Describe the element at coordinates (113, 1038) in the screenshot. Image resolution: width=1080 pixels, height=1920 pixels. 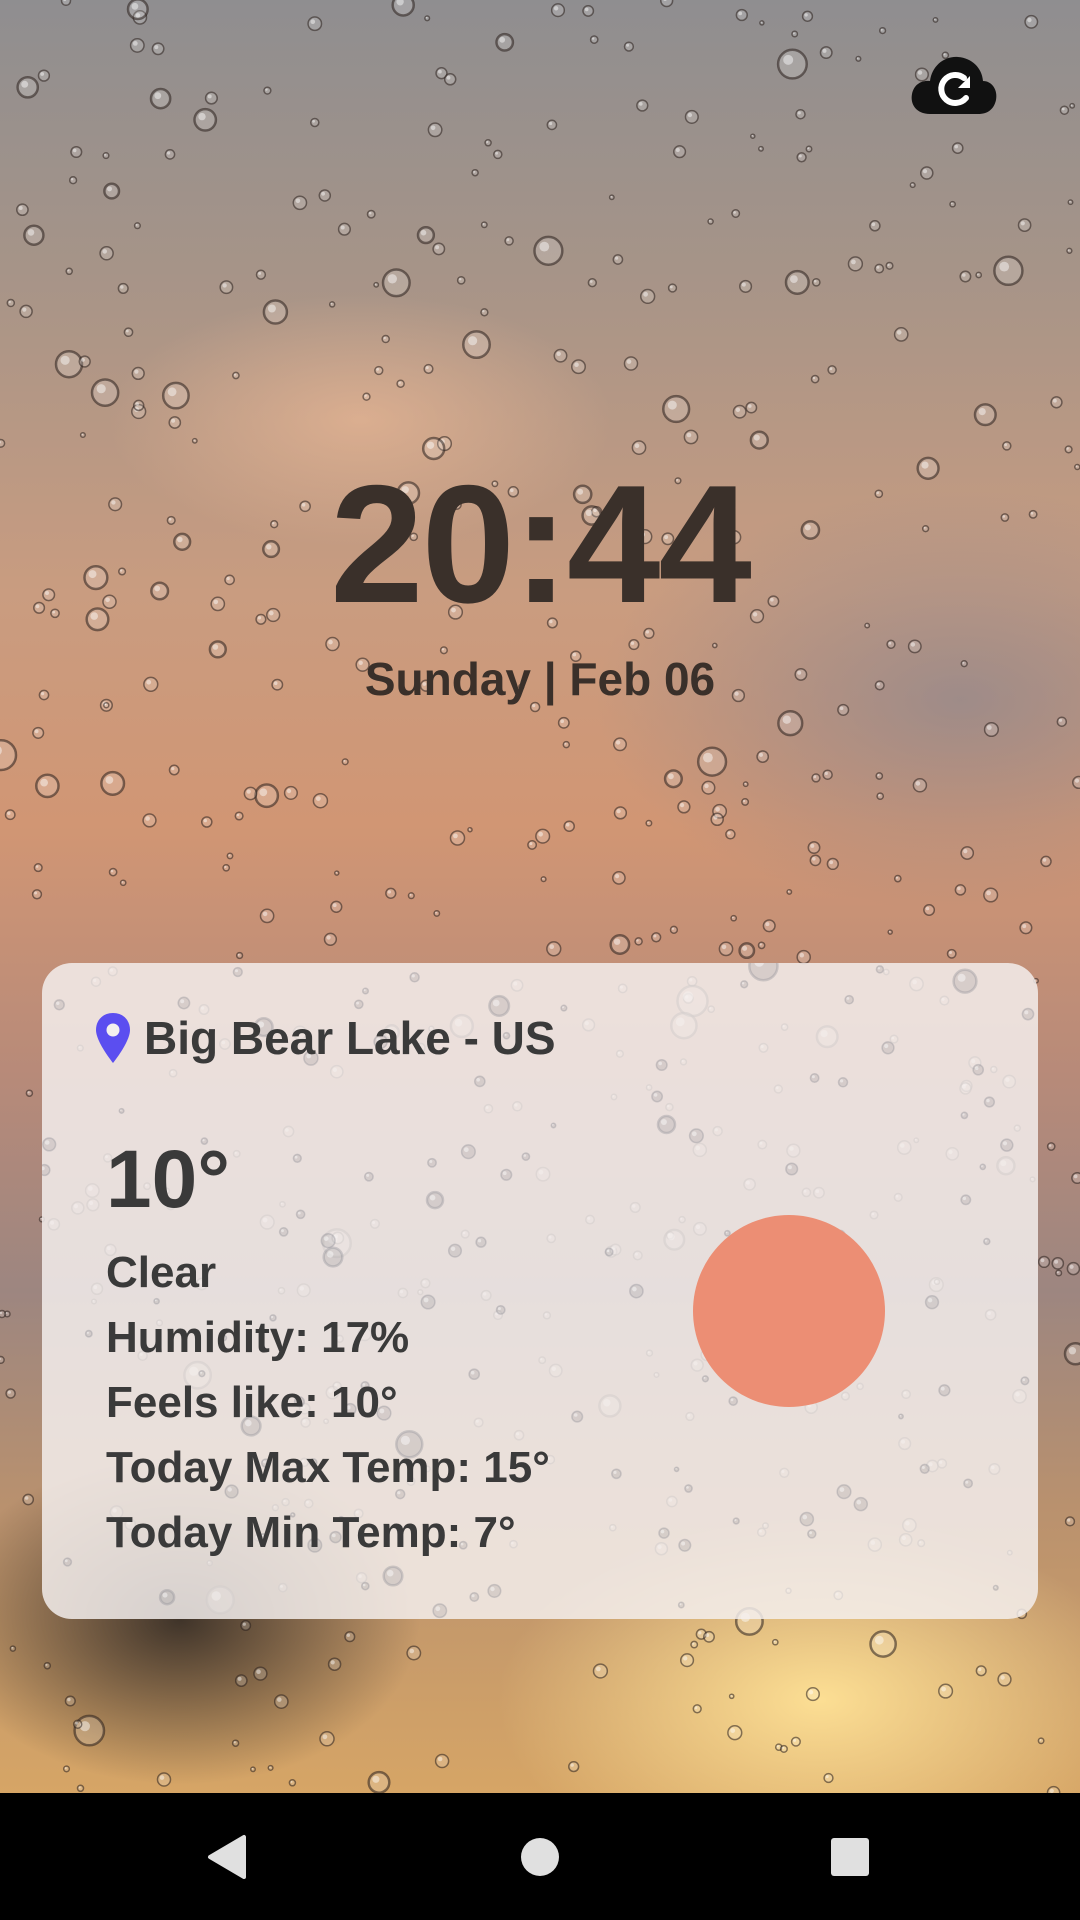
I see `location-pin-icon` at that location.